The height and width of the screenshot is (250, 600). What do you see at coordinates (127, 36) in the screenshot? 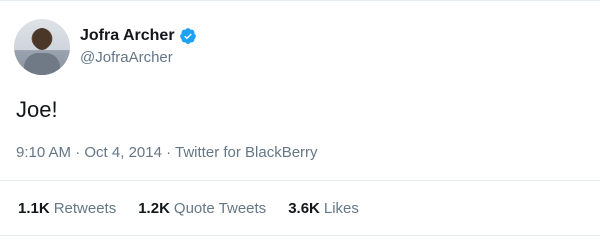
I see `display-name: Jofra Archer` at bounding box center [127, 36].